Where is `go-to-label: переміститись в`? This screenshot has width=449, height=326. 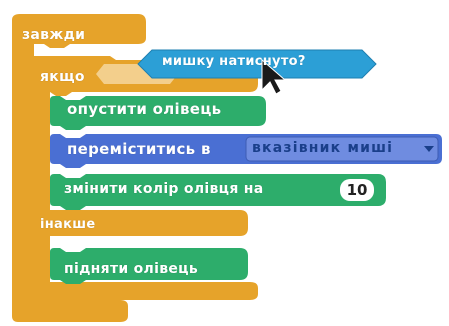
go-to-label: переміститись в is located at coordinates (139, 149).